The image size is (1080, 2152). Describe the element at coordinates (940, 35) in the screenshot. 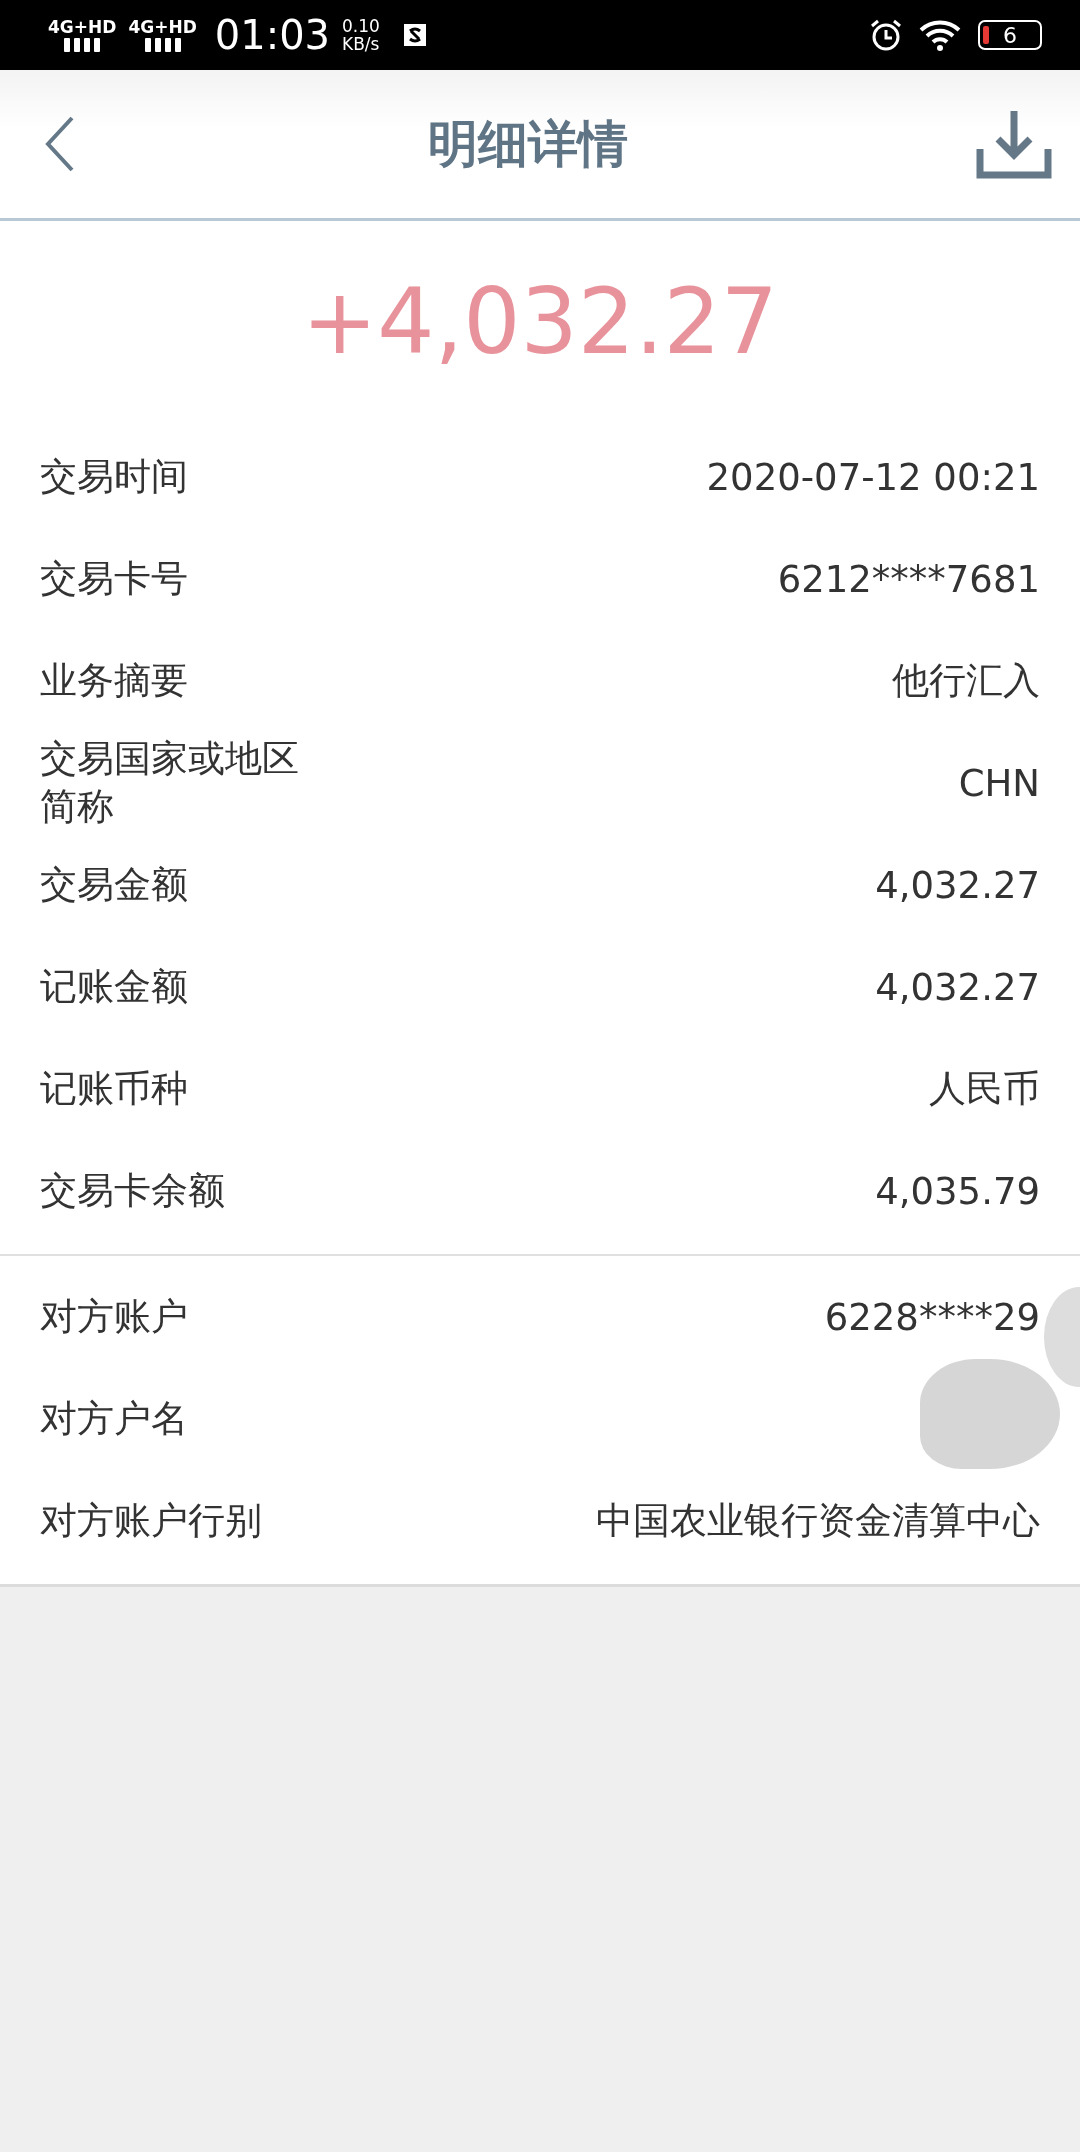

I see `wifi-icon` at that location.